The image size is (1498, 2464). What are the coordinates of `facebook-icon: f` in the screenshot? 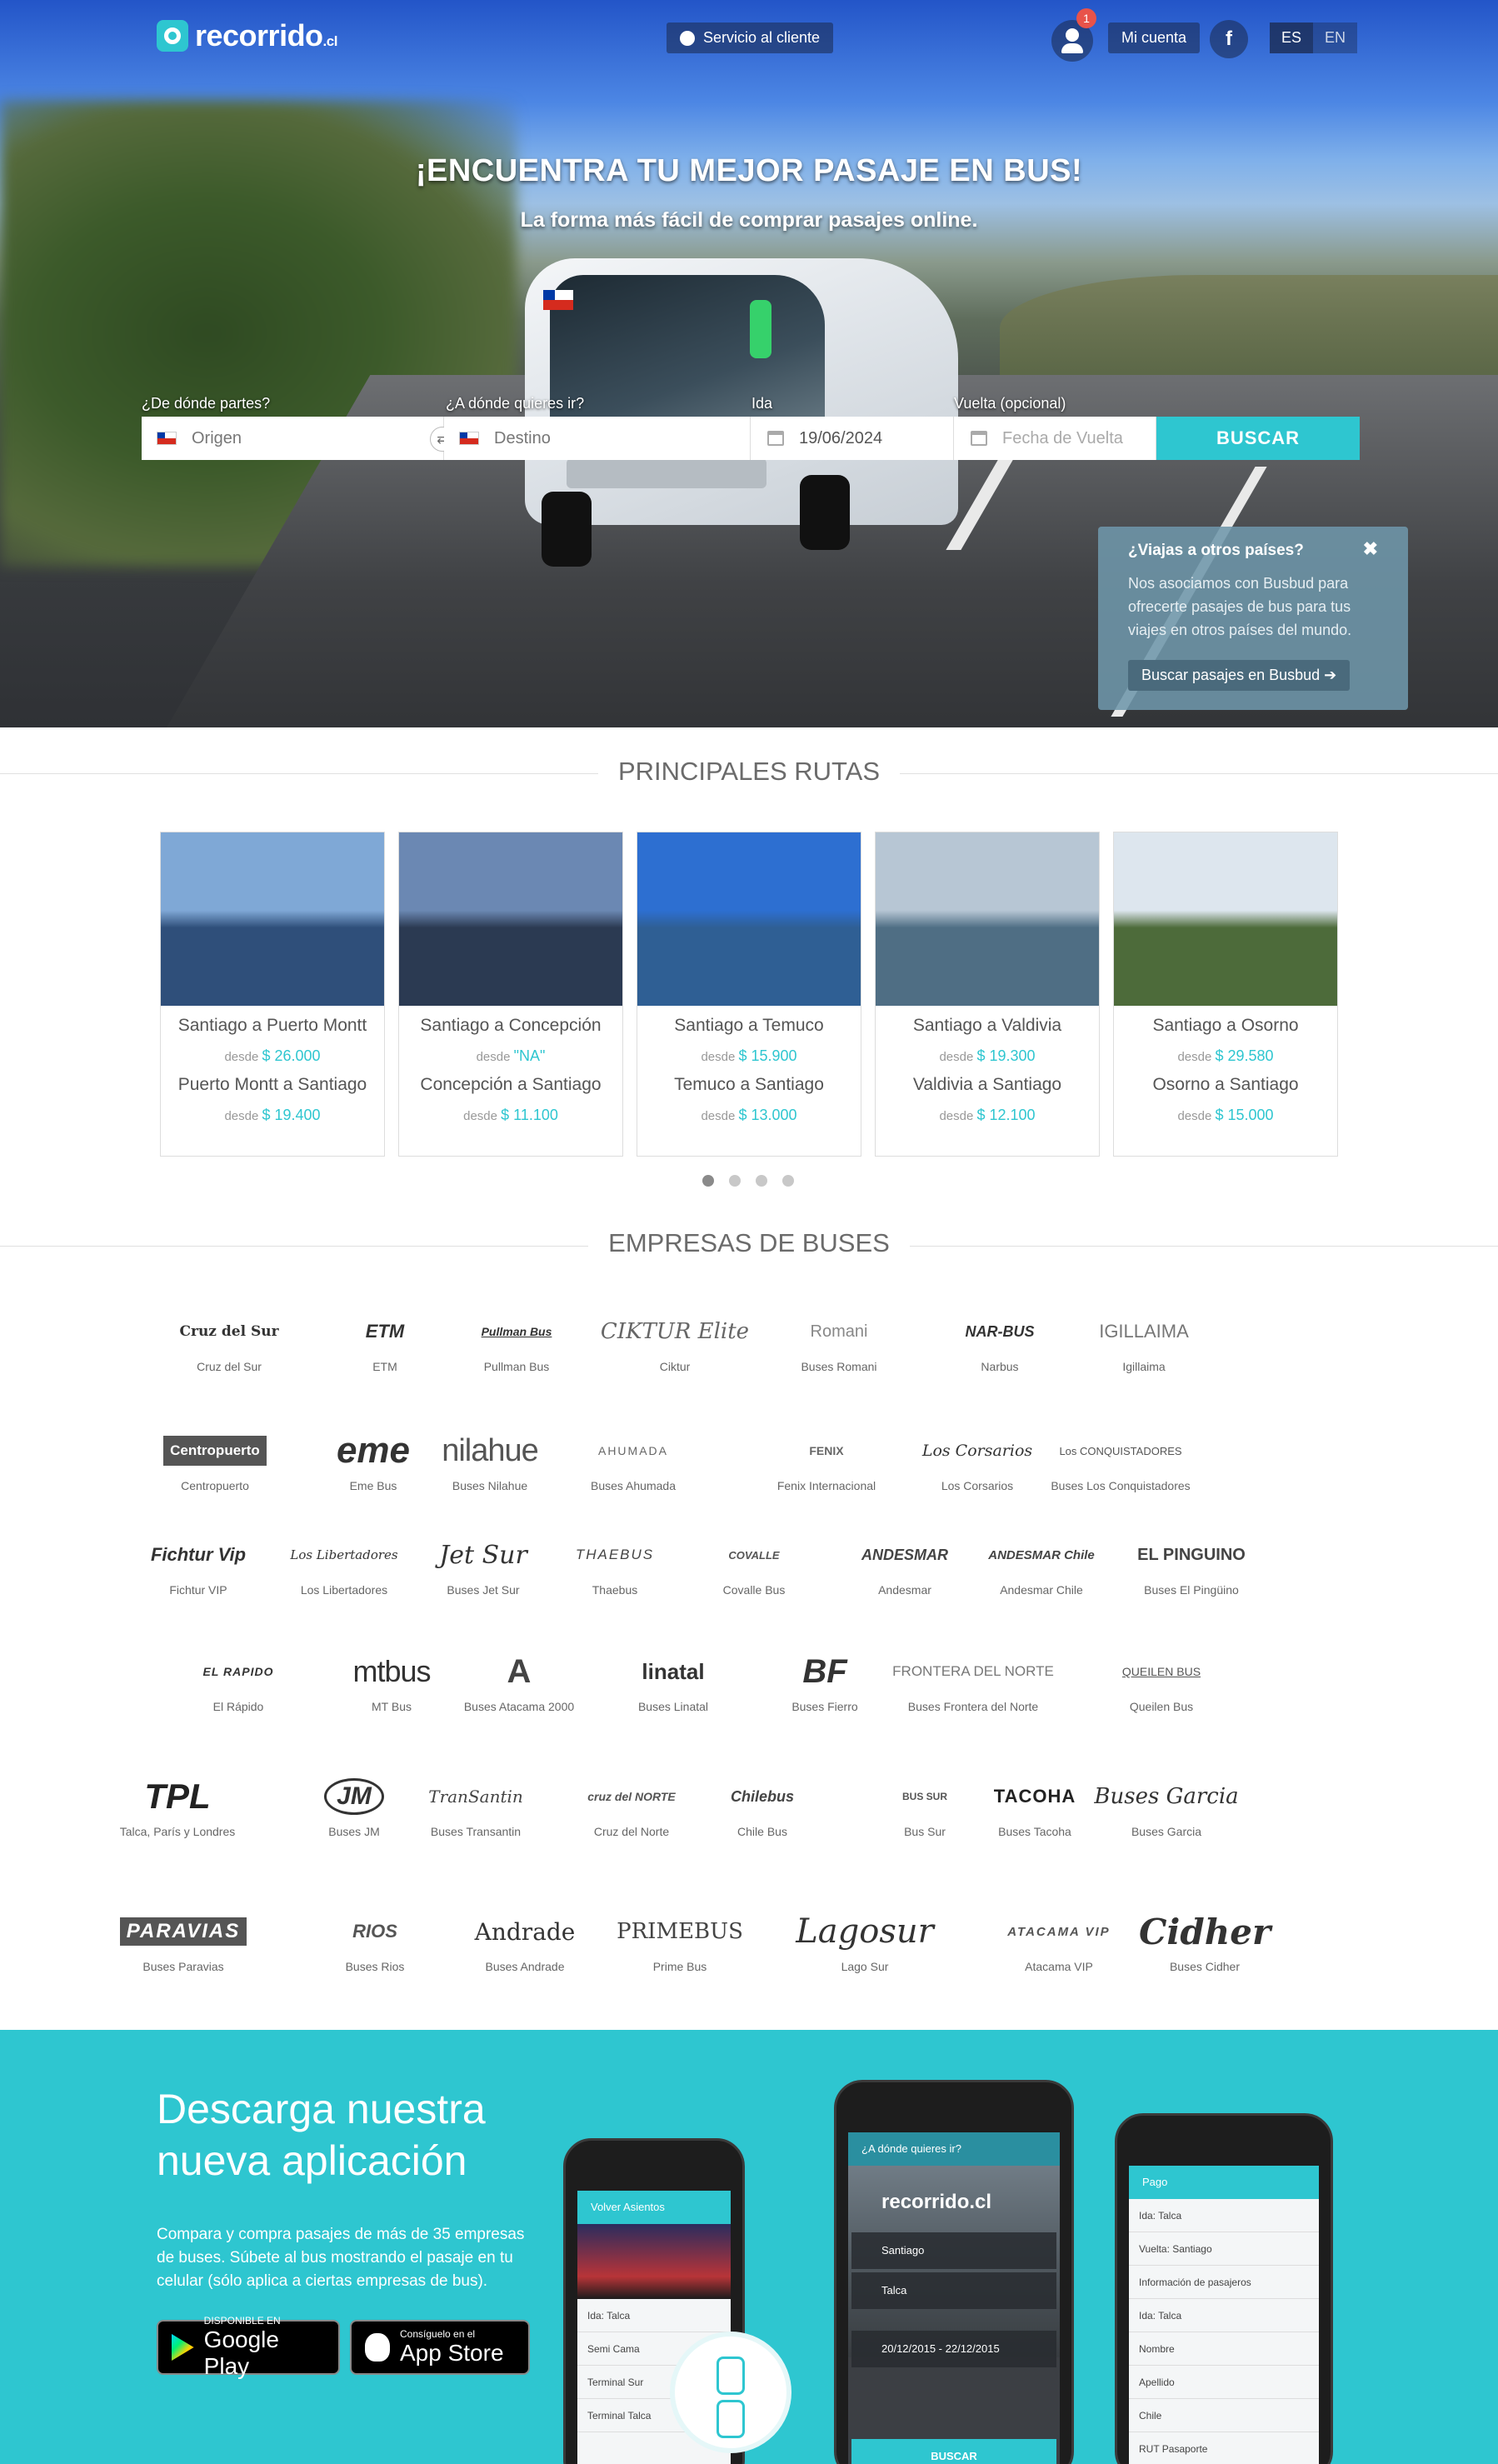 It's located at (1229, 39).